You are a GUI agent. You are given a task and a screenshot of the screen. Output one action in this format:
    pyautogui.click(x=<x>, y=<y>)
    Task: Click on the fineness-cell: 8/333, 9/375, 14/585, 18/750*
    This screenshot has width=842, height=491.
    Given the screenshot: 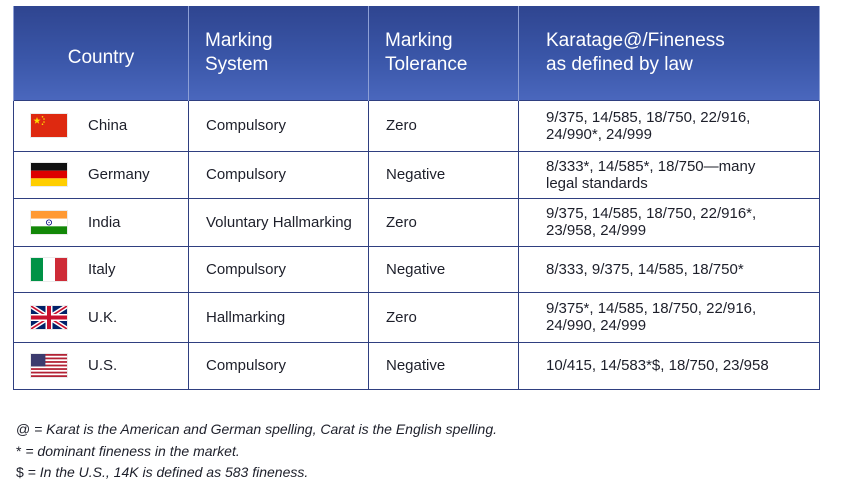 What is the action you would take?
    pyautogui.click(x=669, y=269)
    